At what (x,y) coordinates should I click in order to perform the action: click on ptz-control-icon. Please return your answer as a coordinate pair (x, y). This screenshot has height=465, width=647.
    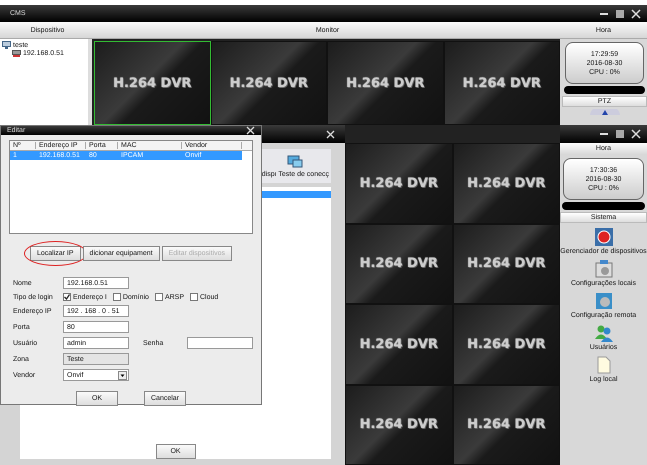
    Looking at the image, I should click on (605, 112).